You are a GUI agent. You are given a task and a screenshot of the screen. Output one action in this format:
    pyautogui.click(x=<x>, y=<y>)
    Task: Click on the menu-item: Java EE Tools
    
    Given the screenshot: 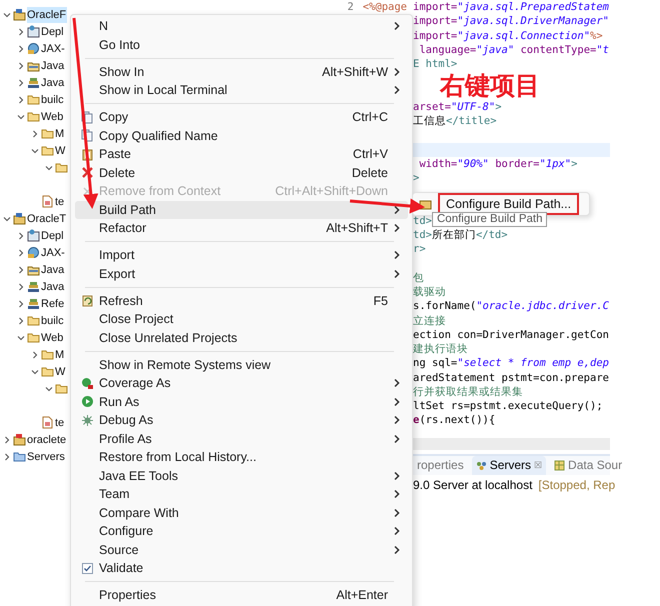 What is the action you would take?
    pyautogui.click(x=241, y=475)
    